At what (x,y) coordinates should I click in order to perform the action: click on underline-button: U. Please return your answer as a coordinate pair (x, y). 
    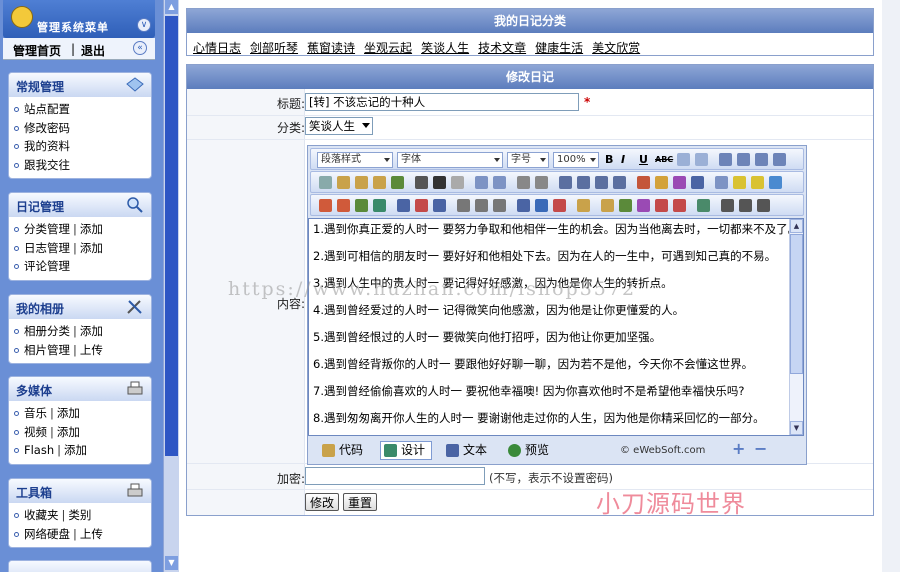
    Looking at the image, I should click on (643, 160).